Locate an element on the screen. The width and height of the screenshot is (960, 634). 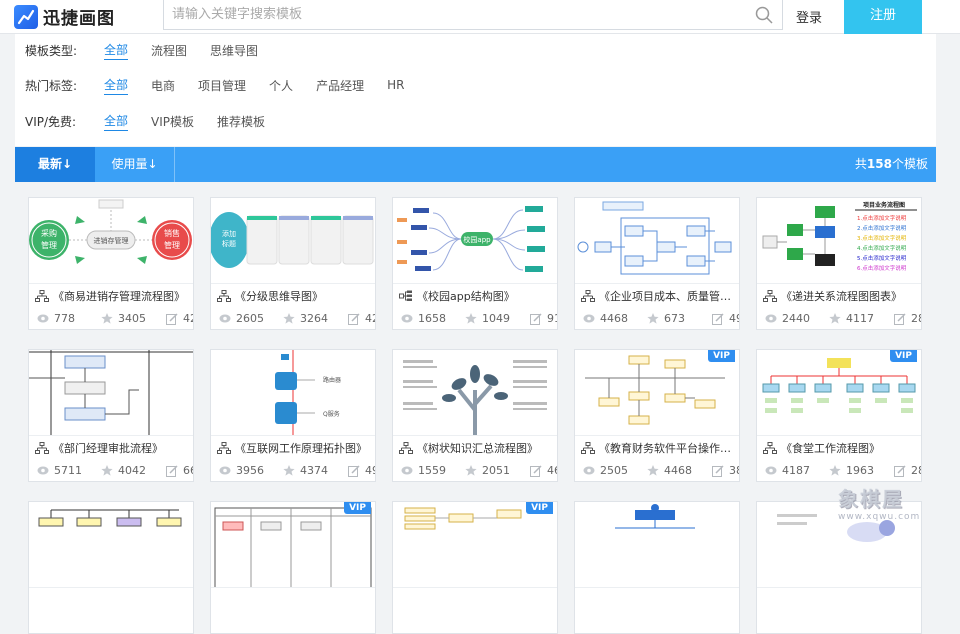
template-stats: 2505 4468 38 is located at coordinates (661, 471).